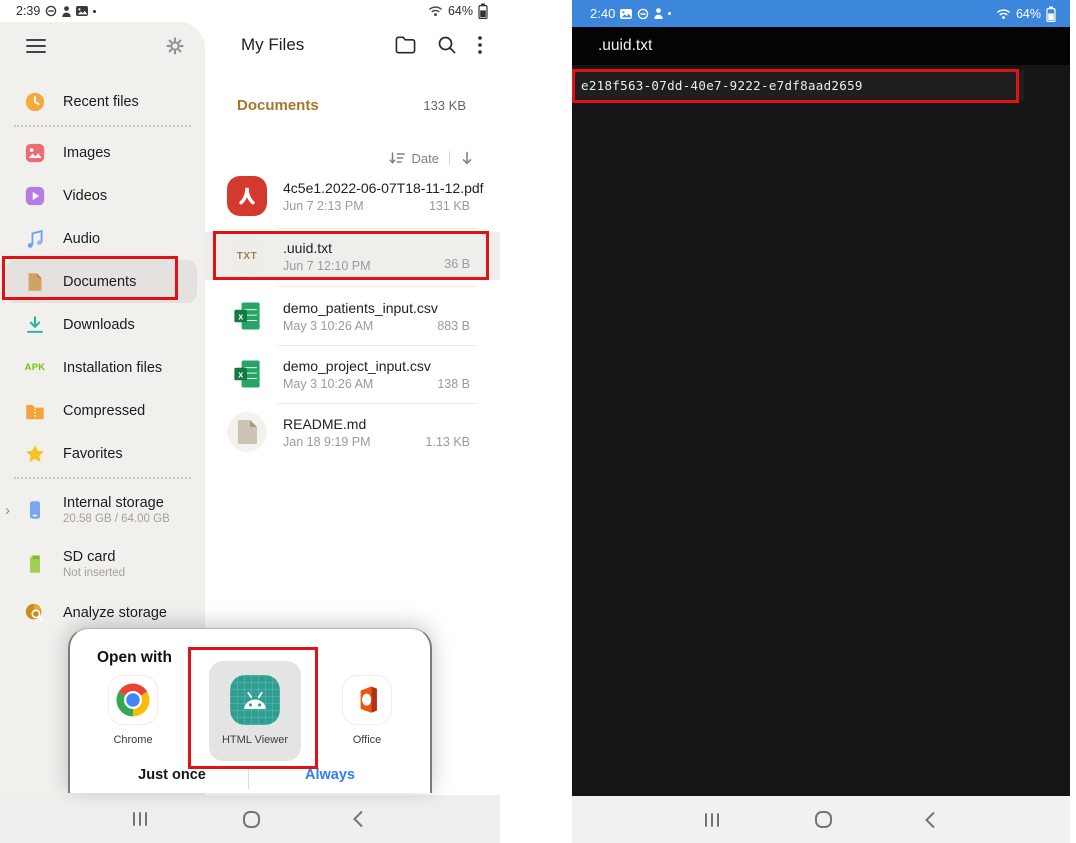 This screenshot has height=843, width=1076. Describe the element at coordinates (102, 238) in the screenshot. I see `sidebar-item-audio: Audio` at that location.